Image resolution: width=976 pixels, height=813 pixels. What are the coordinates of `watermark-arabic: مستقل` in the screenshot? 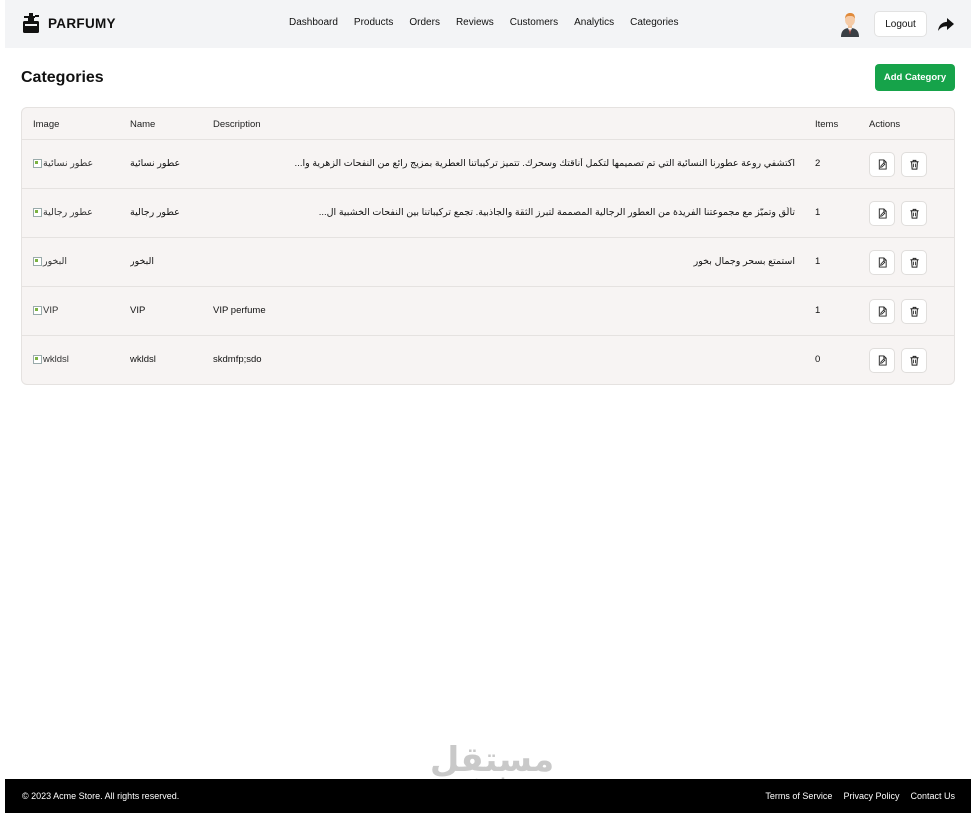 It's located at (492, 760).